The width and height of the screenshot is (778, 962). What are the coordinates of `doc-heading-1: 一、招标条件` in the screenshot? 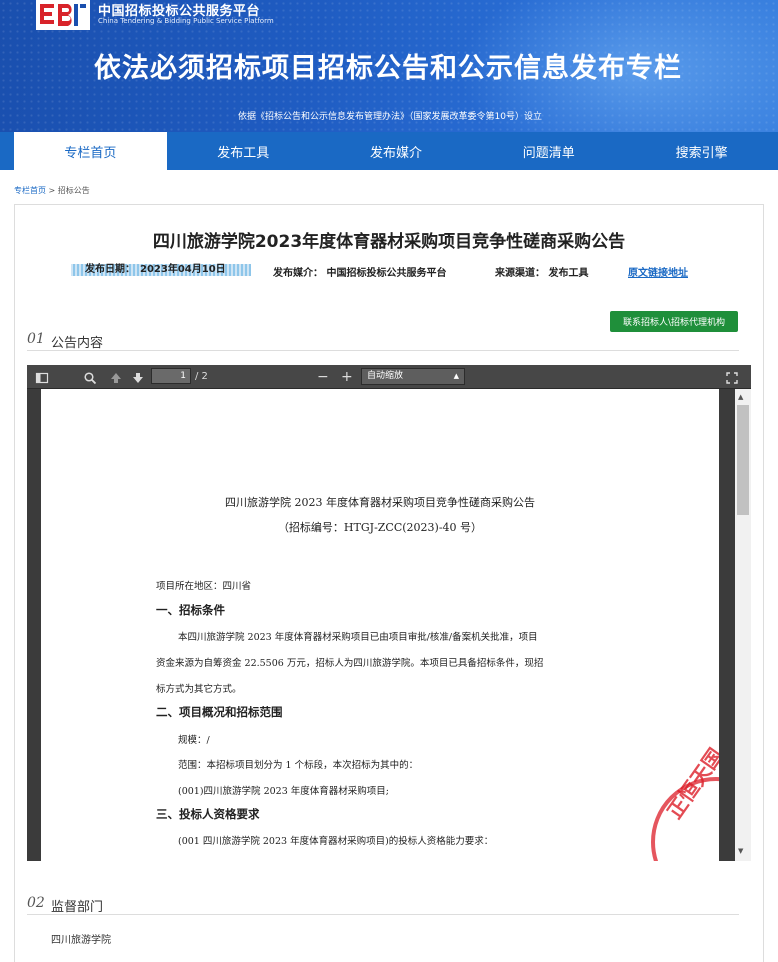 It's located at (190, 610).